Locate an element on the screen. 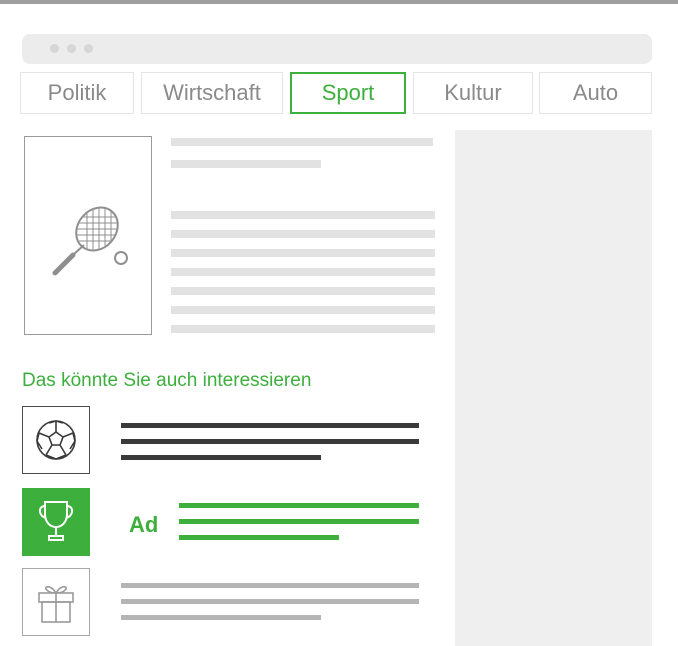 The height and width of the screenshot is (646, 678). browser-title-bar is located at coordinates (337, 49).